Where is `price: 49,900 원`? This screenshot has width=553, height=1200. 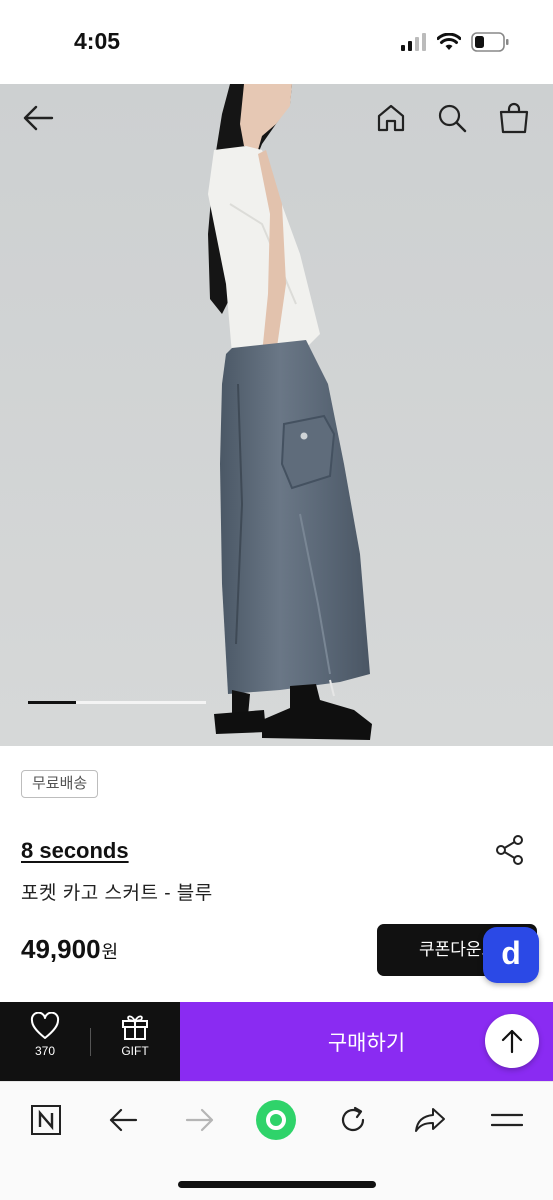
price: 49,900 원 is located at coordinates (69, 949).